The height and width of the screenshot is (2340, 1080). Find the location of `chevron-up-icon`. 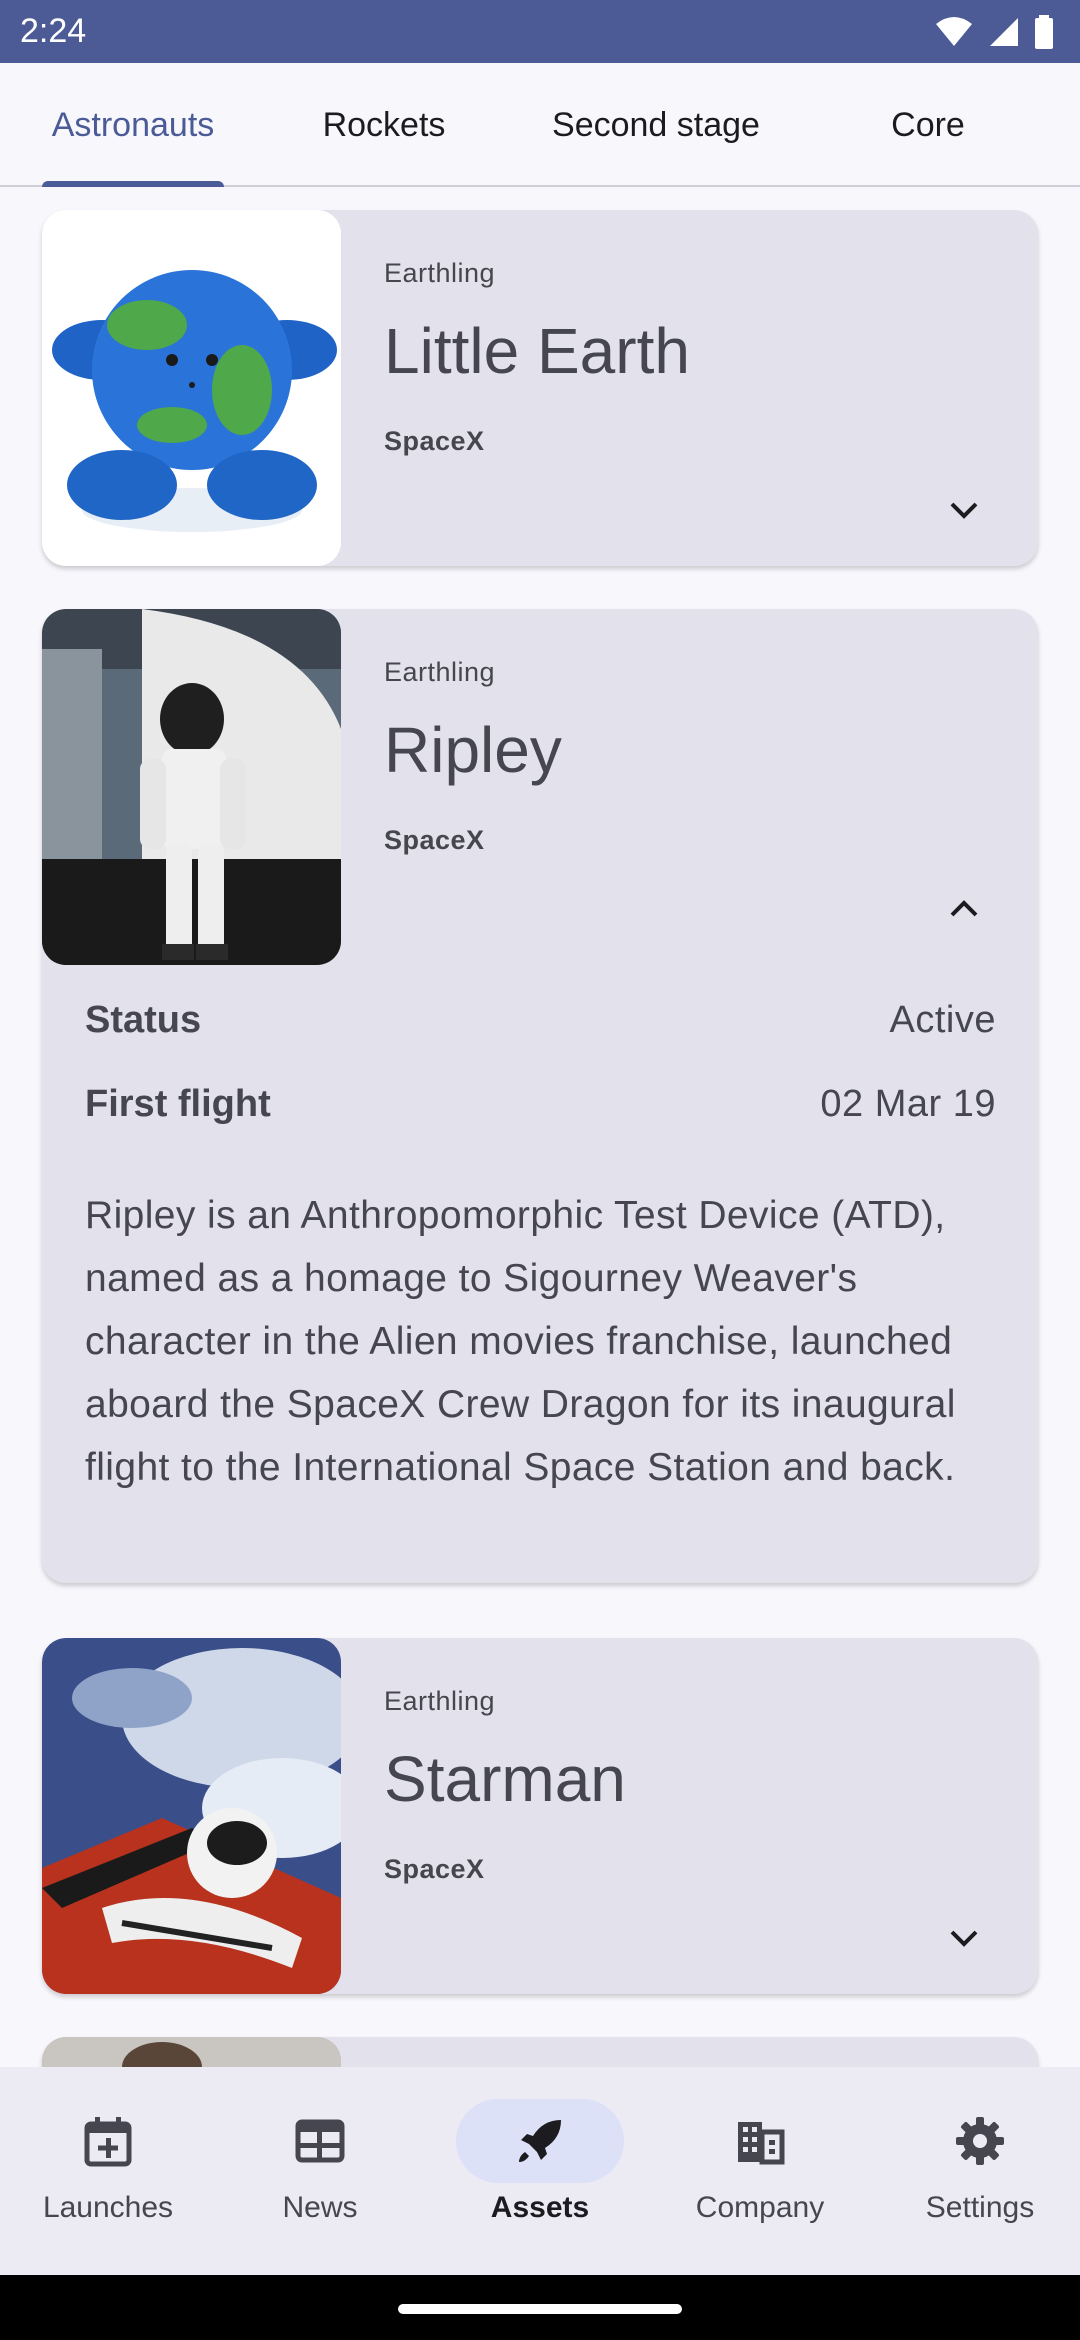

chevron-up-icon is located at coordinates (964, 909).